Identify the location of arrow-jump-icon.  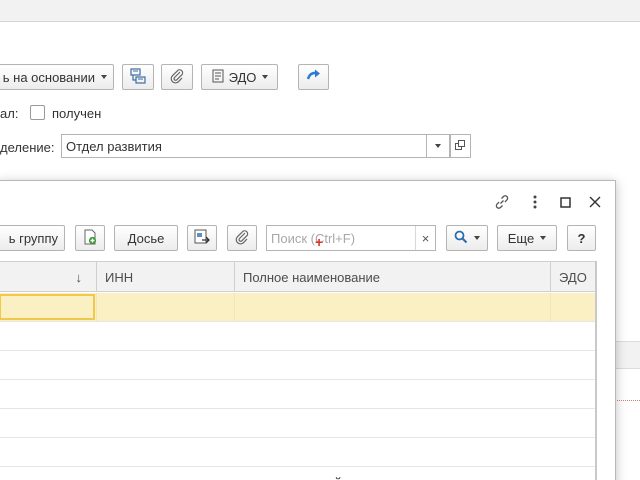
(314, 77).